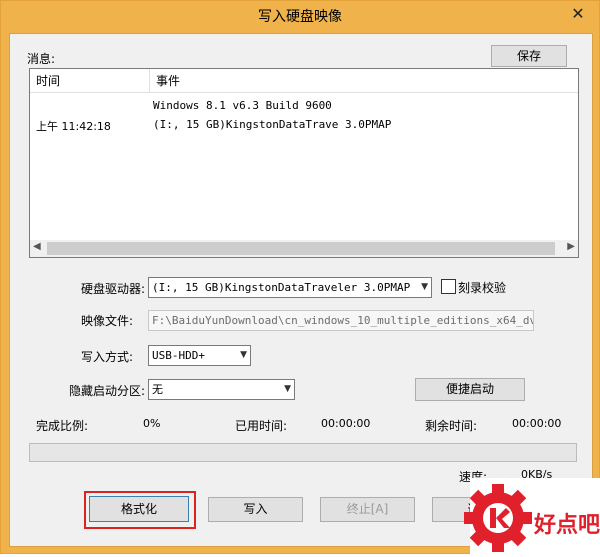 This screenshot has width=600, height=557. Describe the element at coordinates (537, 423) in the screenshot. I see `remaining-value: 00:00:00` at that location.